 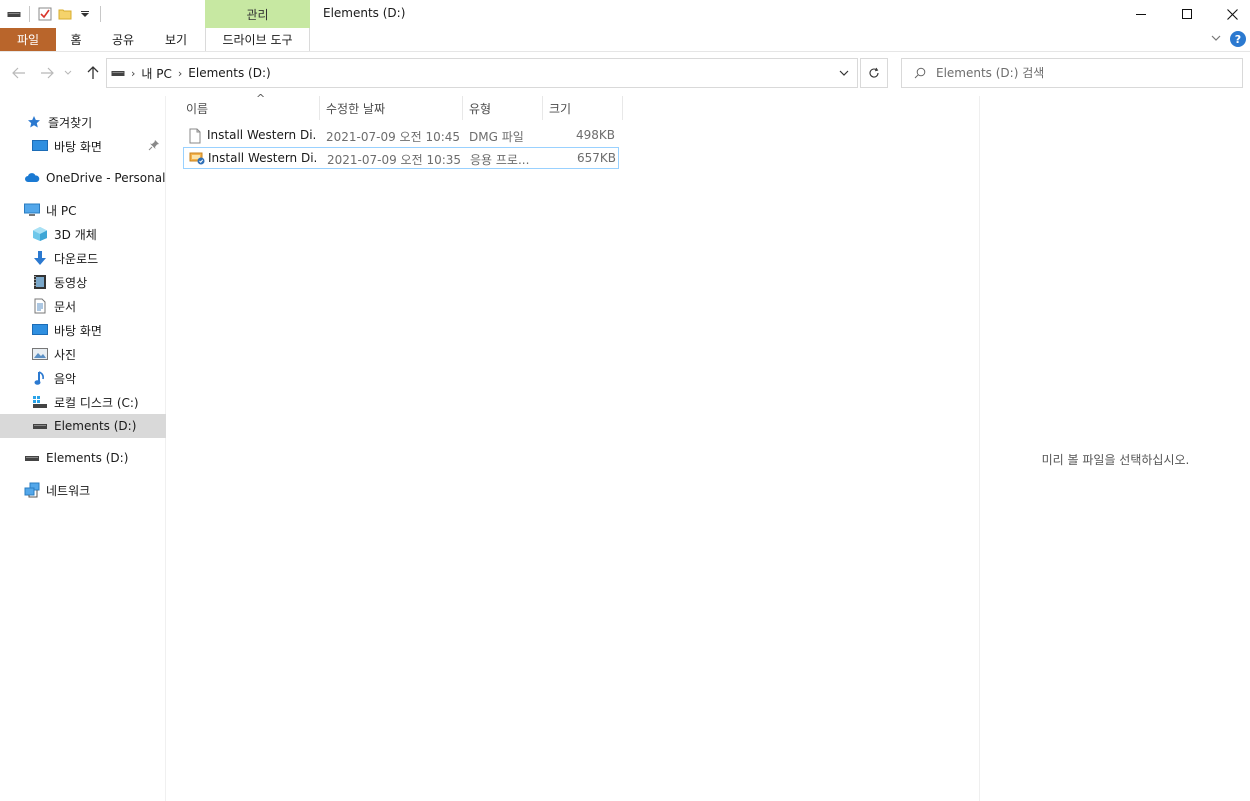 What do you see at coordinates (40, 258) in the screenshot?
I see `download-icon` at bounding box center [40, 258].